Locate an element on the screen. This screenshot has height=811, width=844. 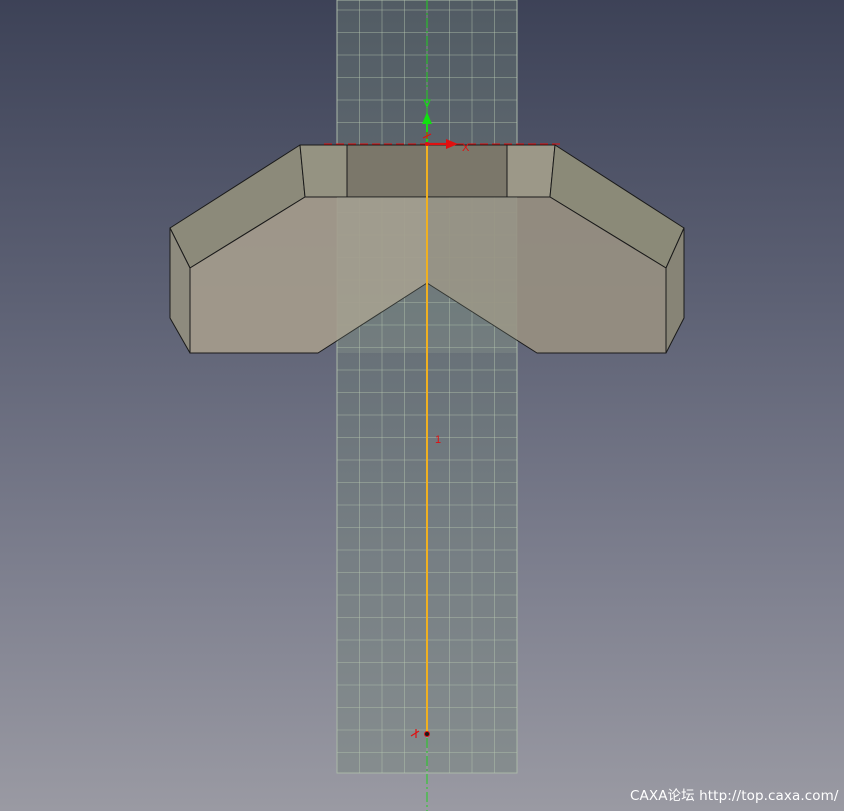
sketch-endpoint is located at coordinates (427, 734).